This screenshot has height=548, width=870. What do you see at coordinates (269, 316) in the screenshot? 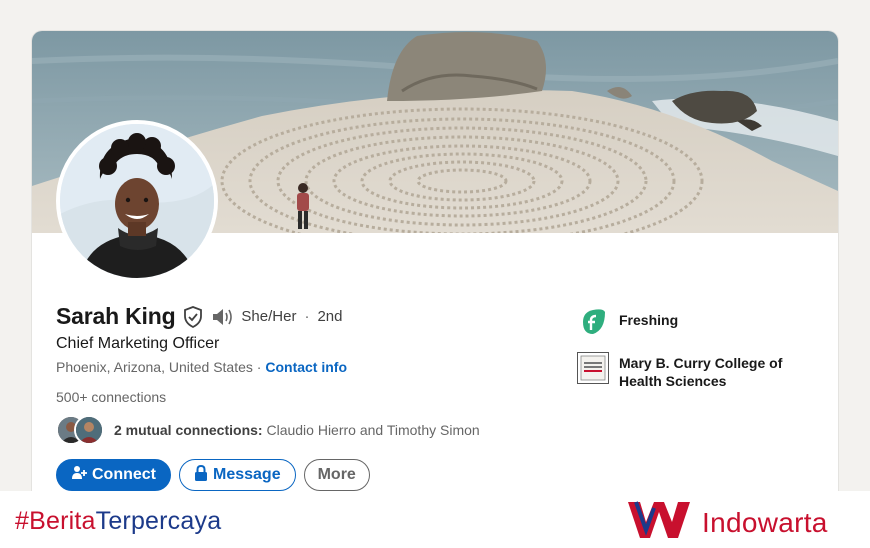
I see `pronouns: She/Her` at bounding box center [269, 316].